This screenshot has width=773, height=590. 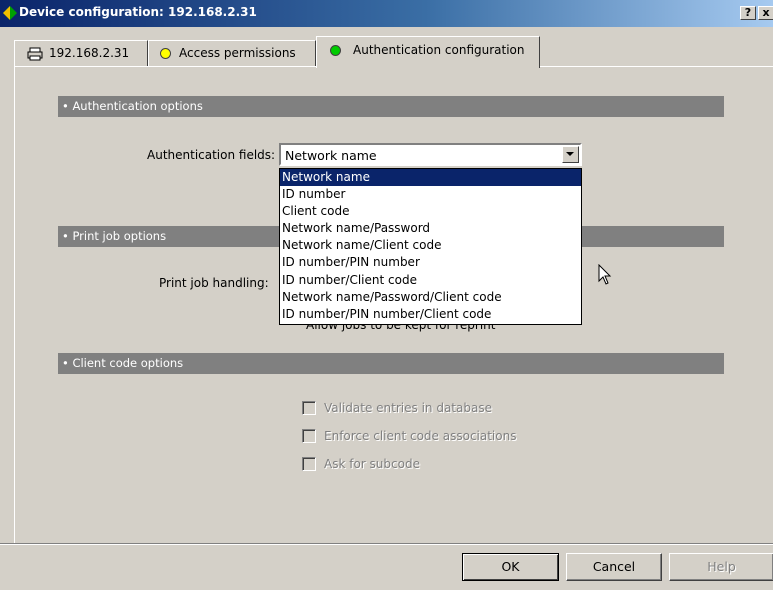 I want to click on dropdown-option: Network name, so click(x=430, y=178).